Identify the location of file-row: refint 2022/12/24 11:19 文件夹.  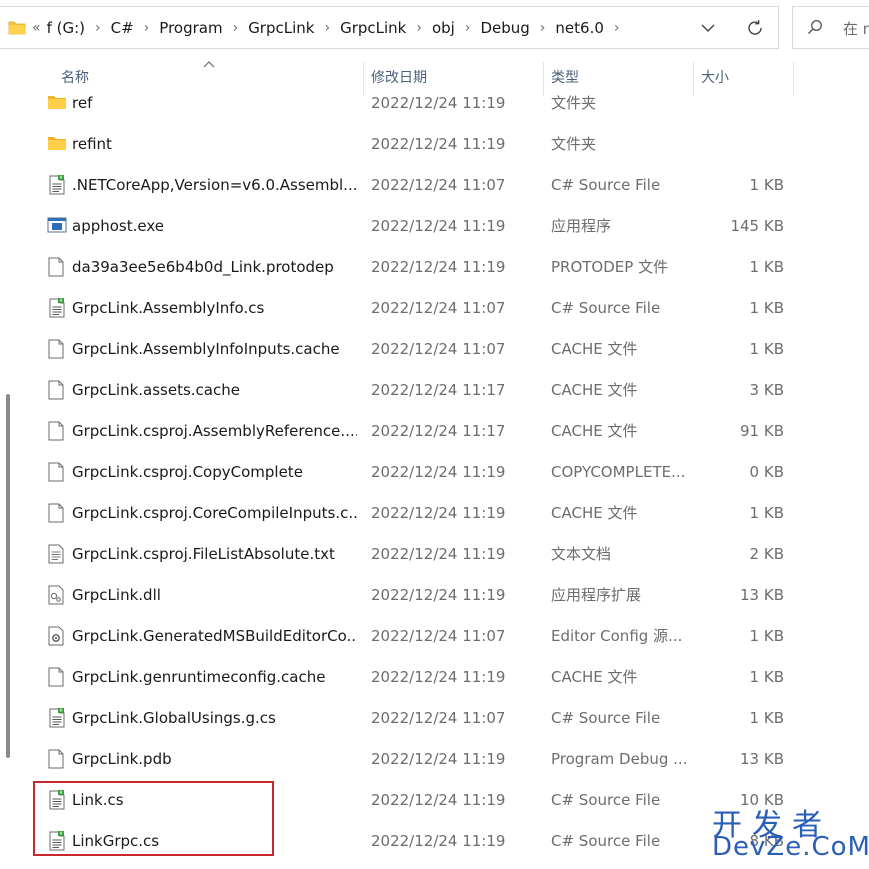
(434, 143).